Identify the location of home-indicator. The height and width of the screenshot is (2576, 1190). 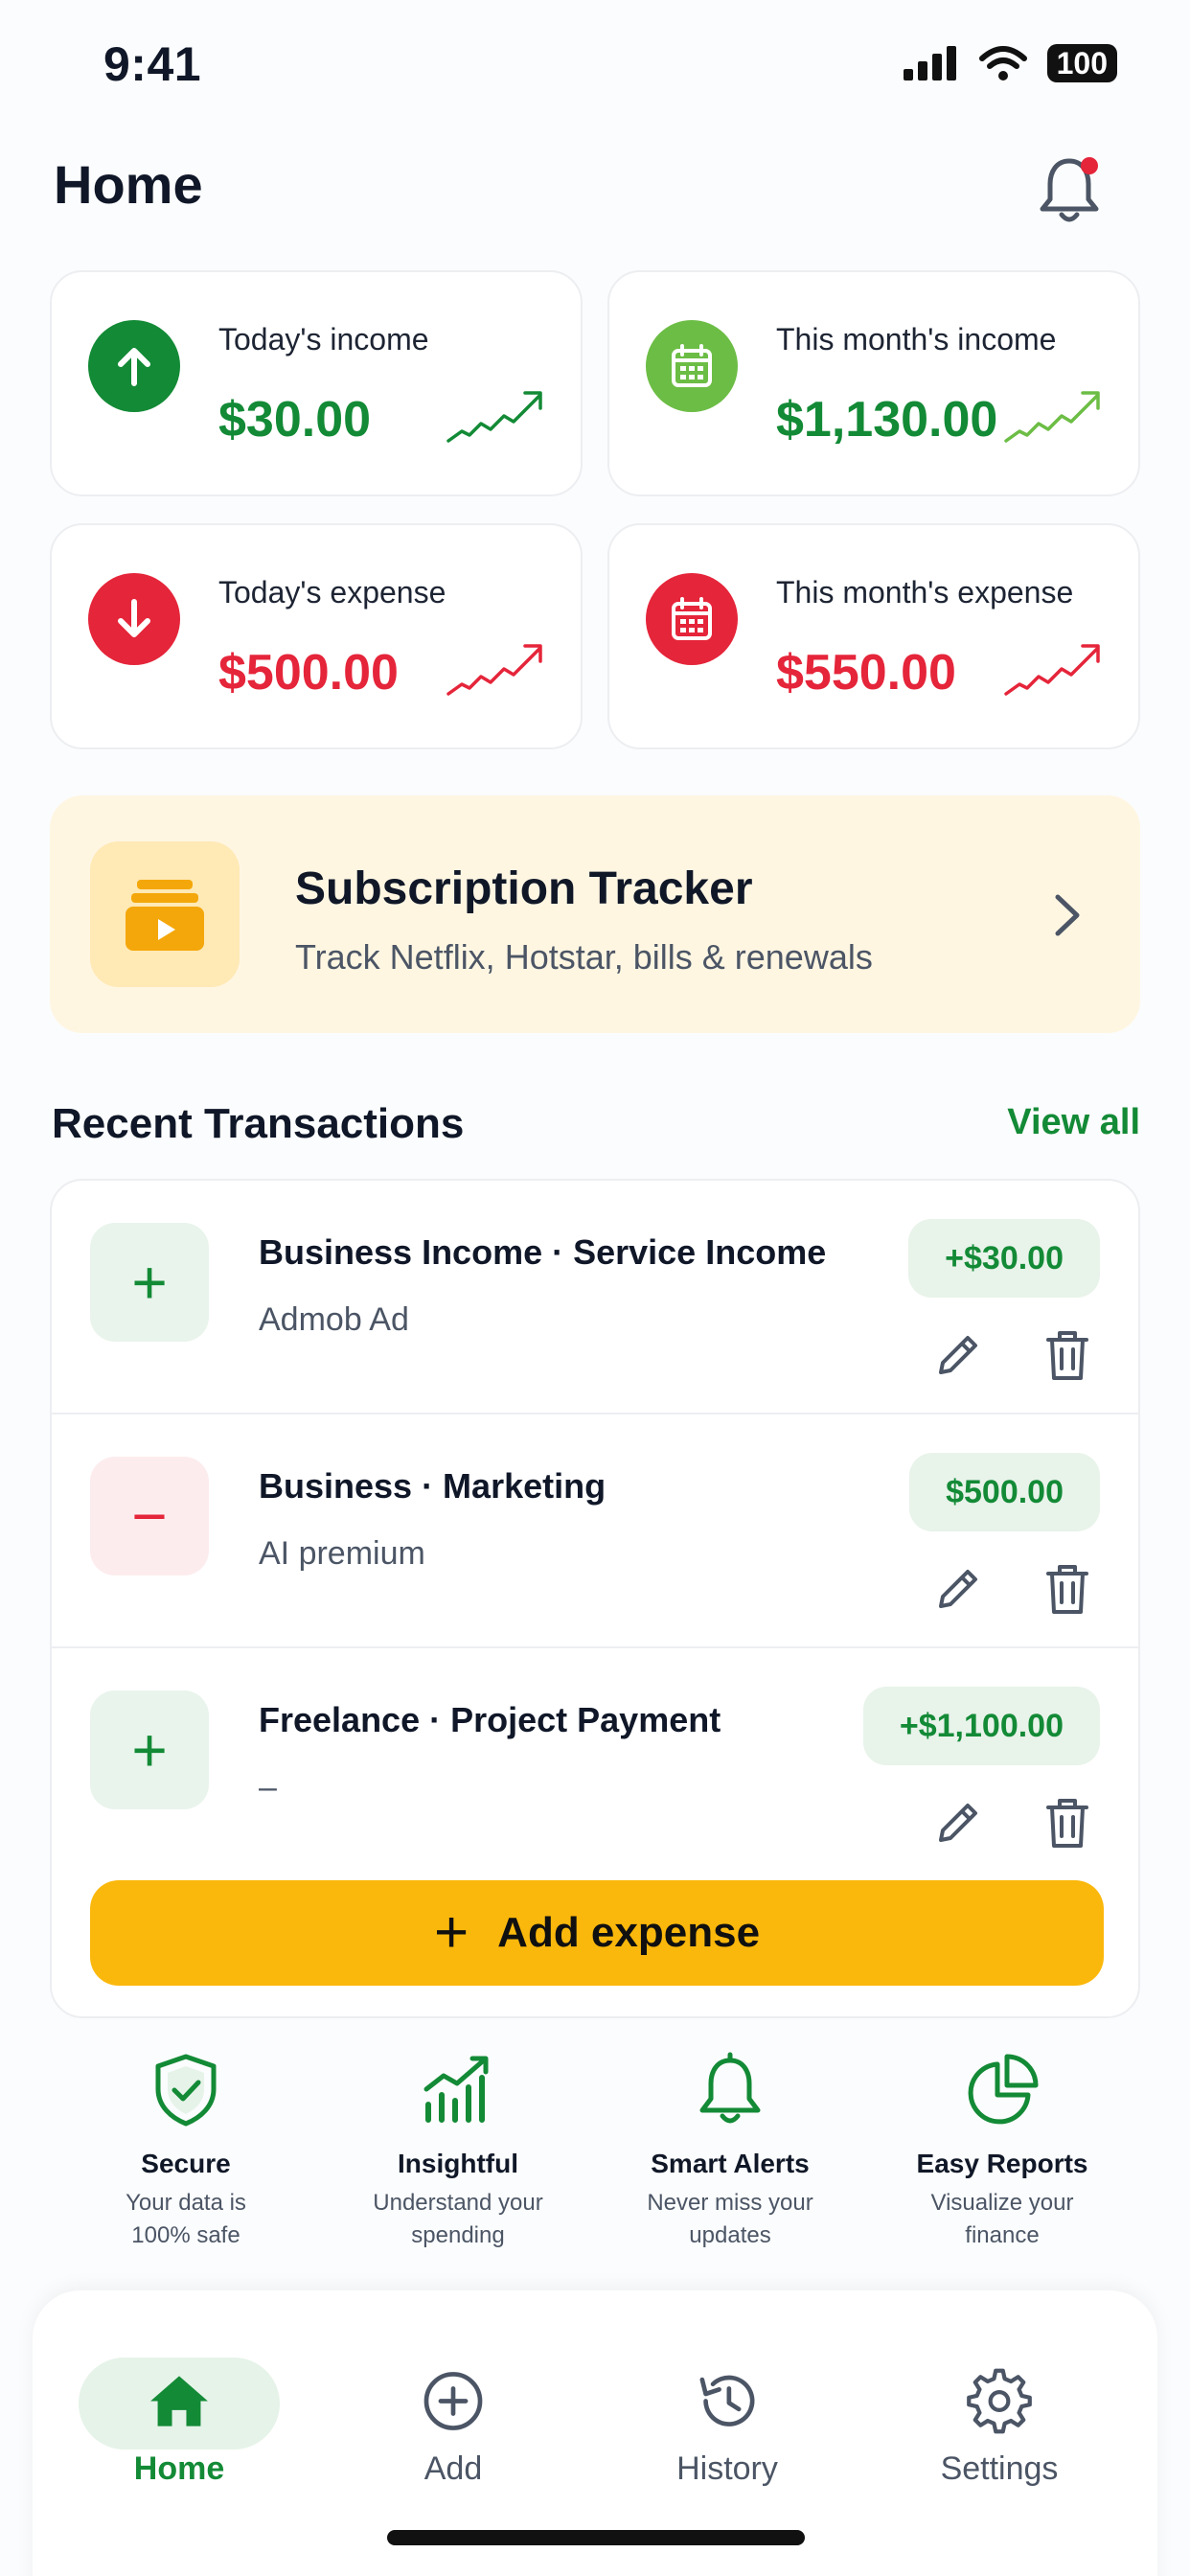
(596, 2537).